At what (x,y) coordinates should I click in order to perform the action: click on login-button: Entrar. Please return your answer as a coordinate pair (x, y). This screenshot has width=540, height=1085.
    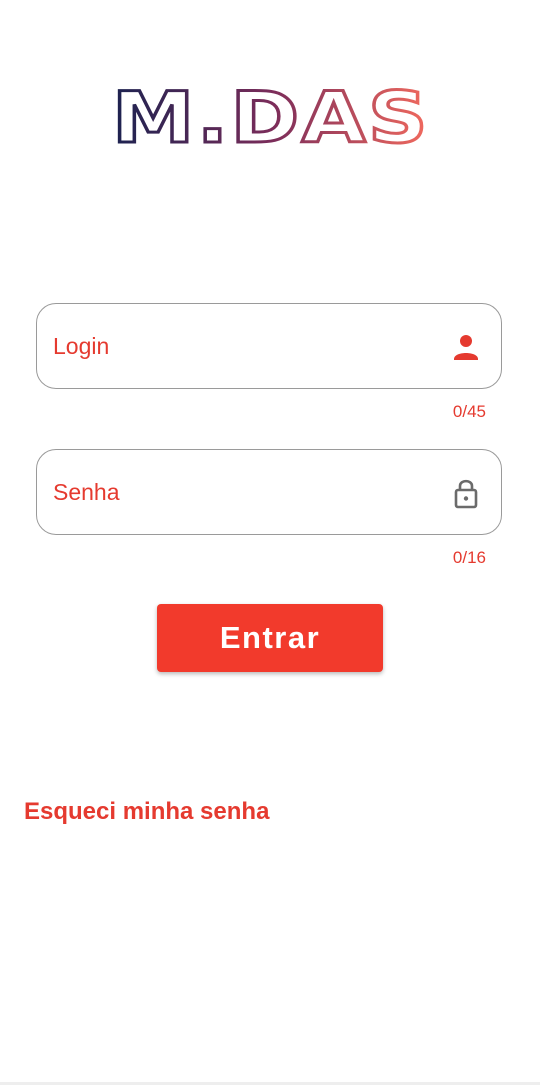
    Looking at the image, I should click on (270, 638).